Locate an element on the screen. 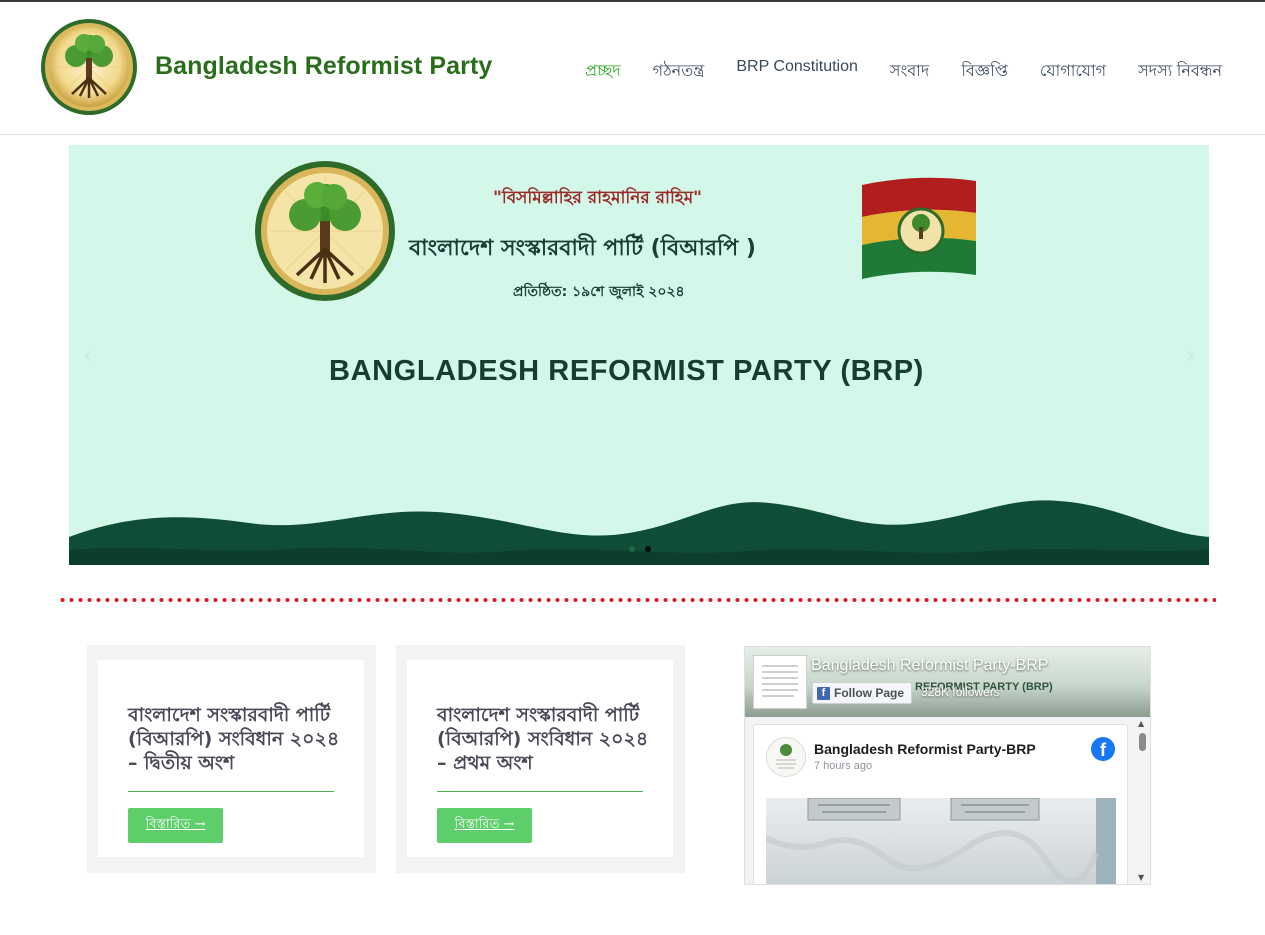 This screenshot has height=935, width=1265. nav-item-brp-constitution: BRP Constitution is located at coordinates (797, 71).